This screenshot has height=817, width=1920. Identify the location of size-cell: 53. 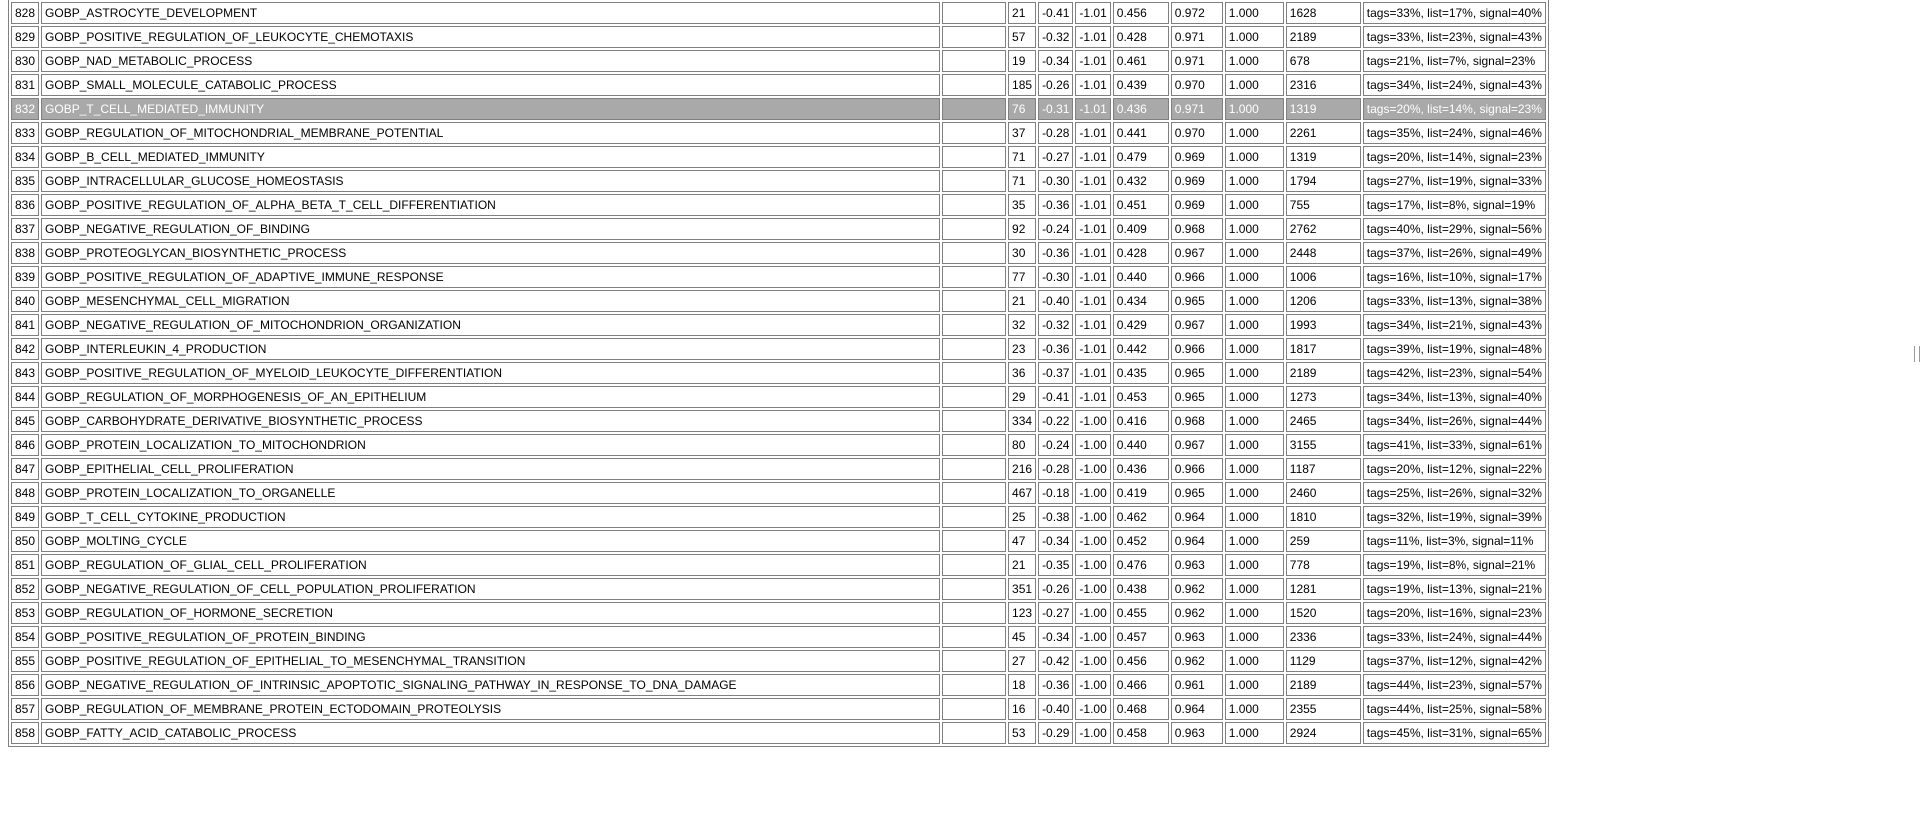
(1022, 733).